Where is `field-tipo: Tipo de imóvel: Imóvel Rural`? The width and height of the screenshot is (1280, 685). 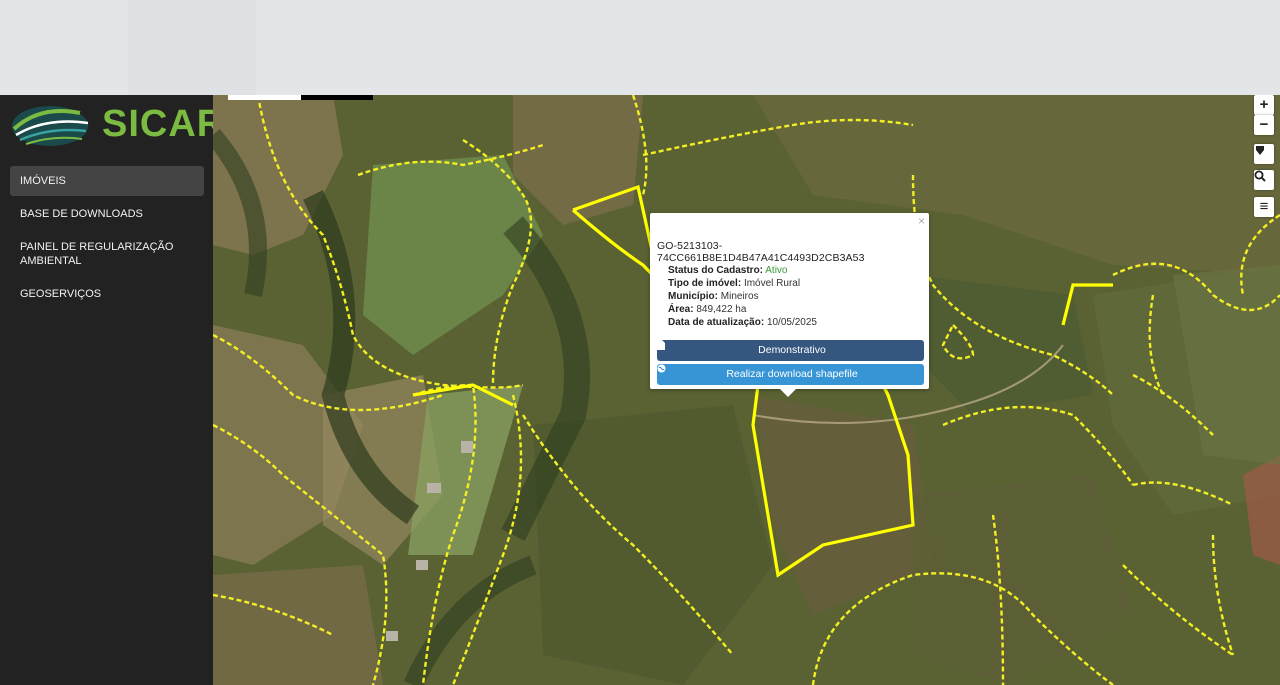
field-tipo: Tipo de imóvel: Imóvel Rural is located at coordinates (742, 283).